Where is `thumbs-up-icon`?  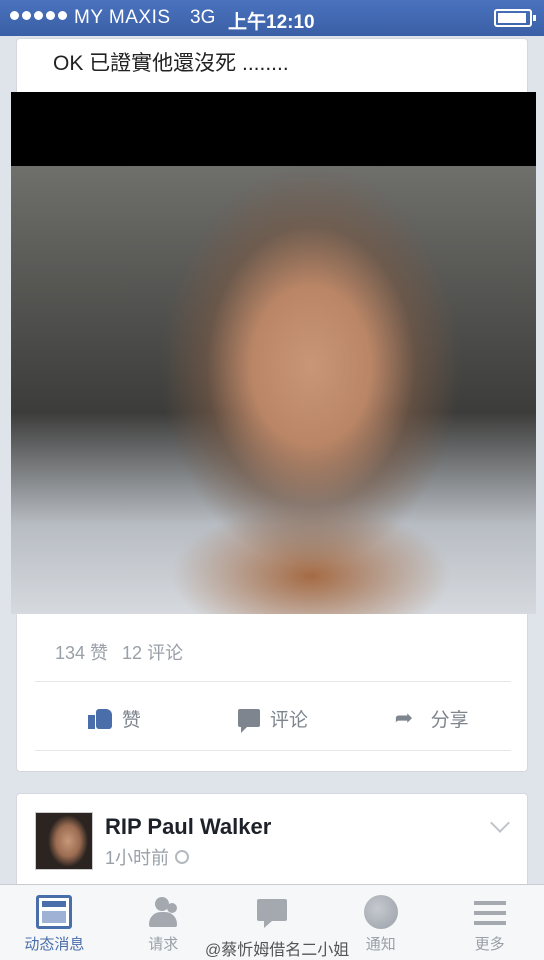
thumbs-up-icon is located at coordinates (99, 718).